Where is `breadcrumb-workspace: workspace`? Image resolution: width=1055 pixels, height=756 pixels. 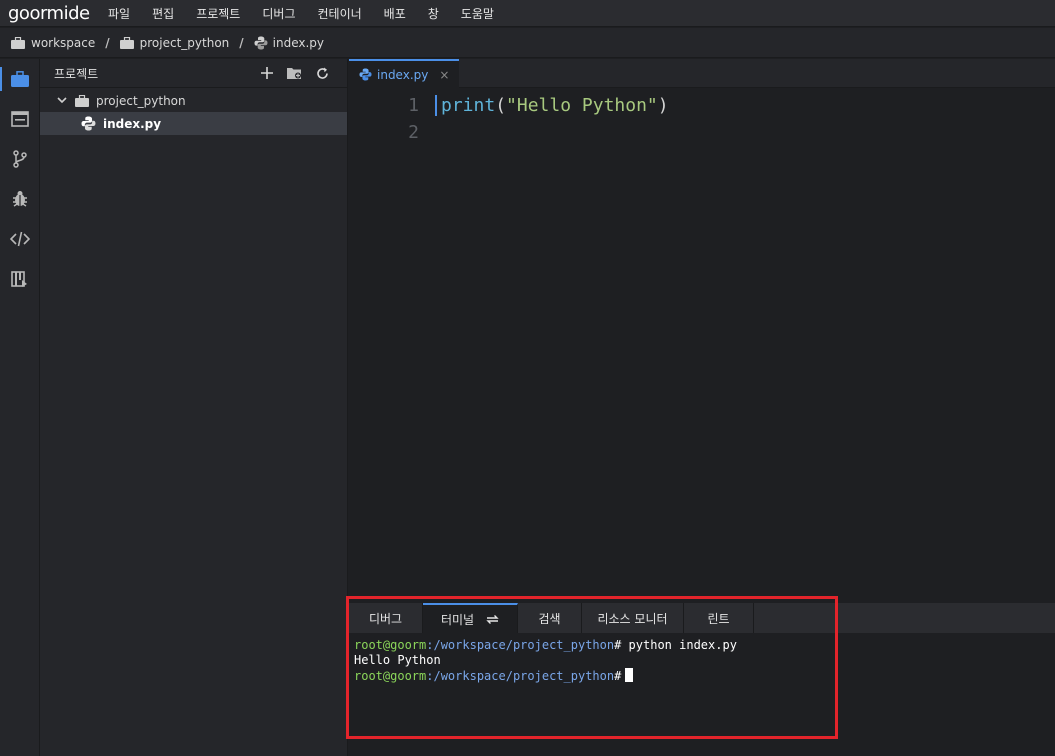 breadcrumb-workspace: workspace is located at coordinates (53, 43).